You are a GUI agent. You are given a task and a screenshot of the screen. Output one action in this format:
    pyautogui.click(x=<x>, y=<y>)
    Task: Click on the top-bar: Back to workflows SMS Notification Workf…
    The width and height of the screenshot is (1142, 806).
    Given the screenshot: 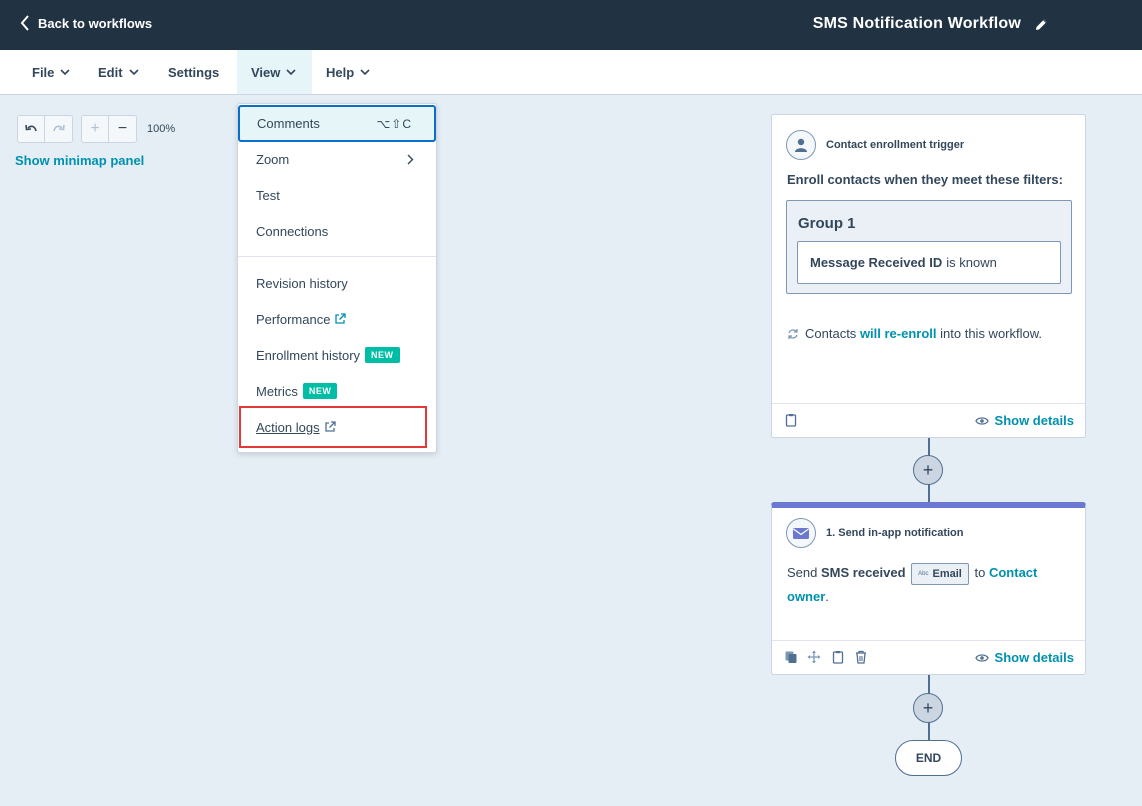 What is the action you would take?
    pyautogui.click(x=571, y=25)
    